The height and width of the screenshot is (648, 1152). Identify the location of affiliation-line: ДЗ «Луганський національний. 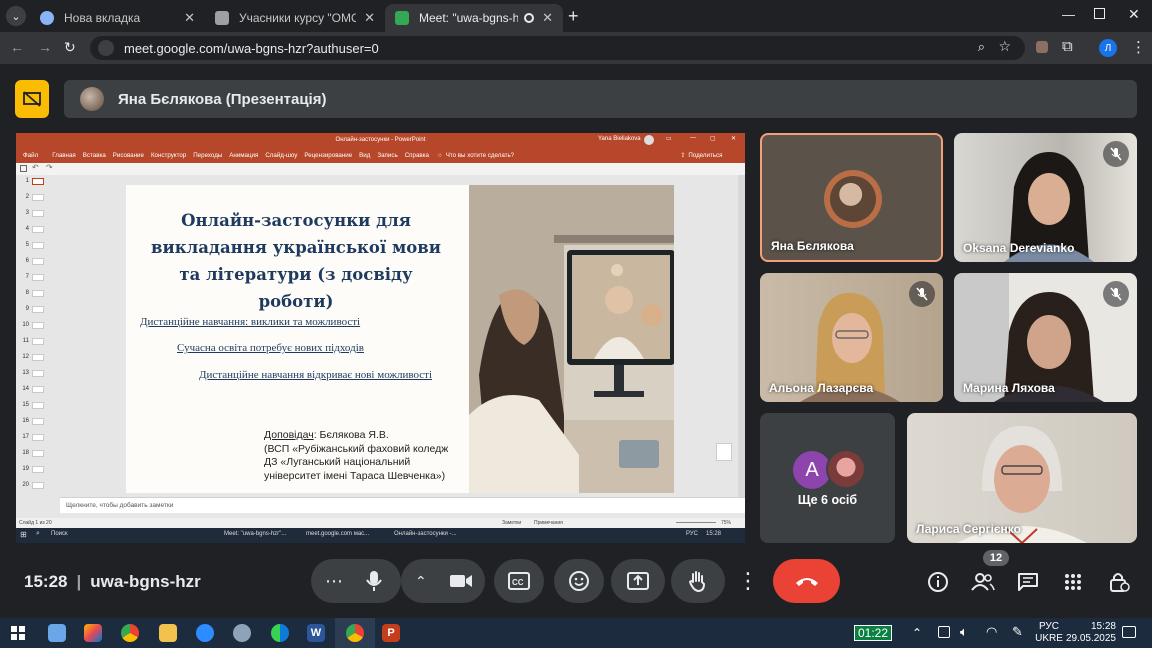
(337, 462).